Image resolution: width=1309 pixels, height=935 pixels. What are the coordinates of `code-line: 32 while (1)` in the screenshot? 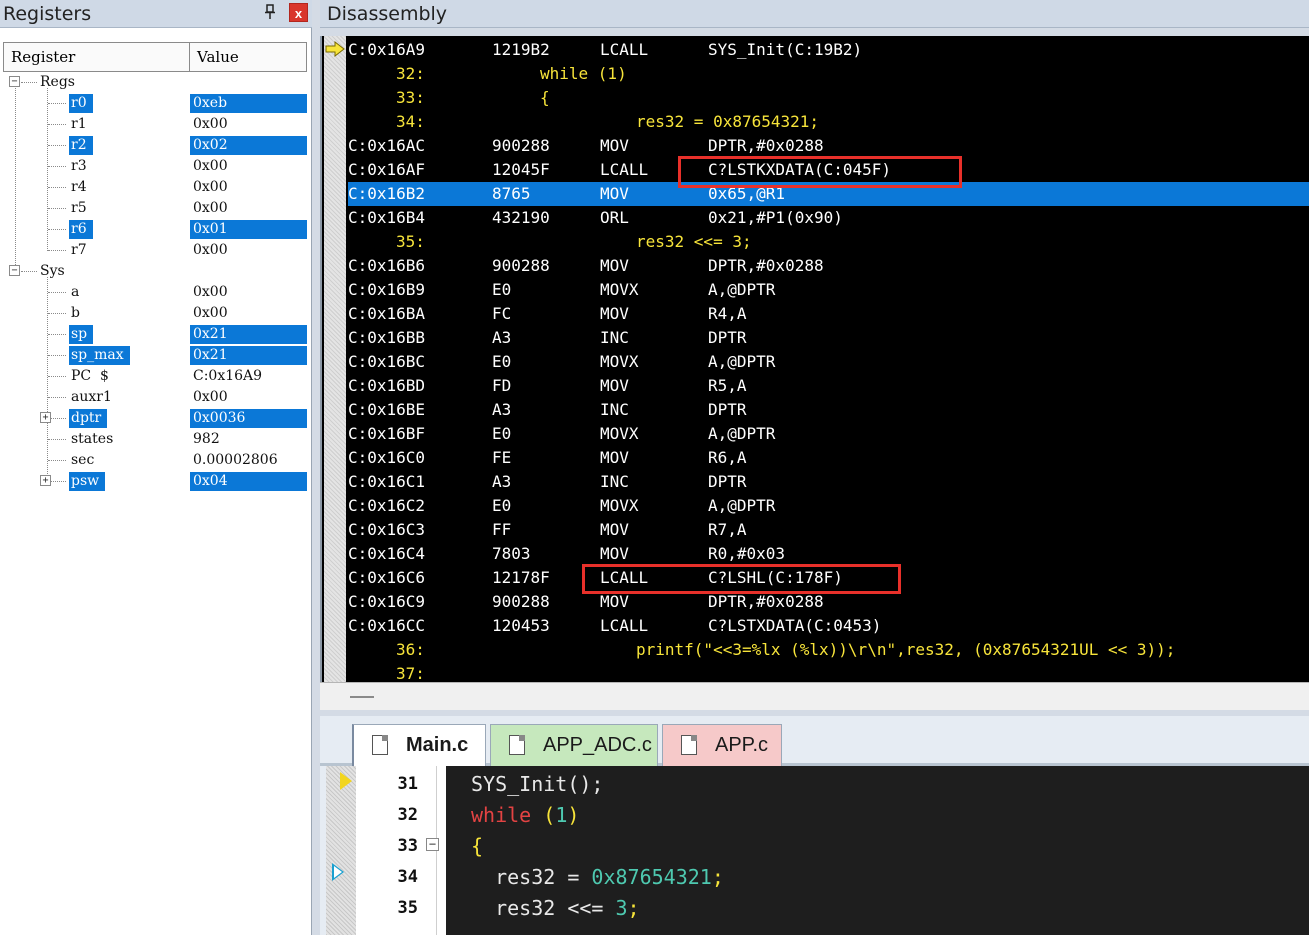 It's located at (817, 815).